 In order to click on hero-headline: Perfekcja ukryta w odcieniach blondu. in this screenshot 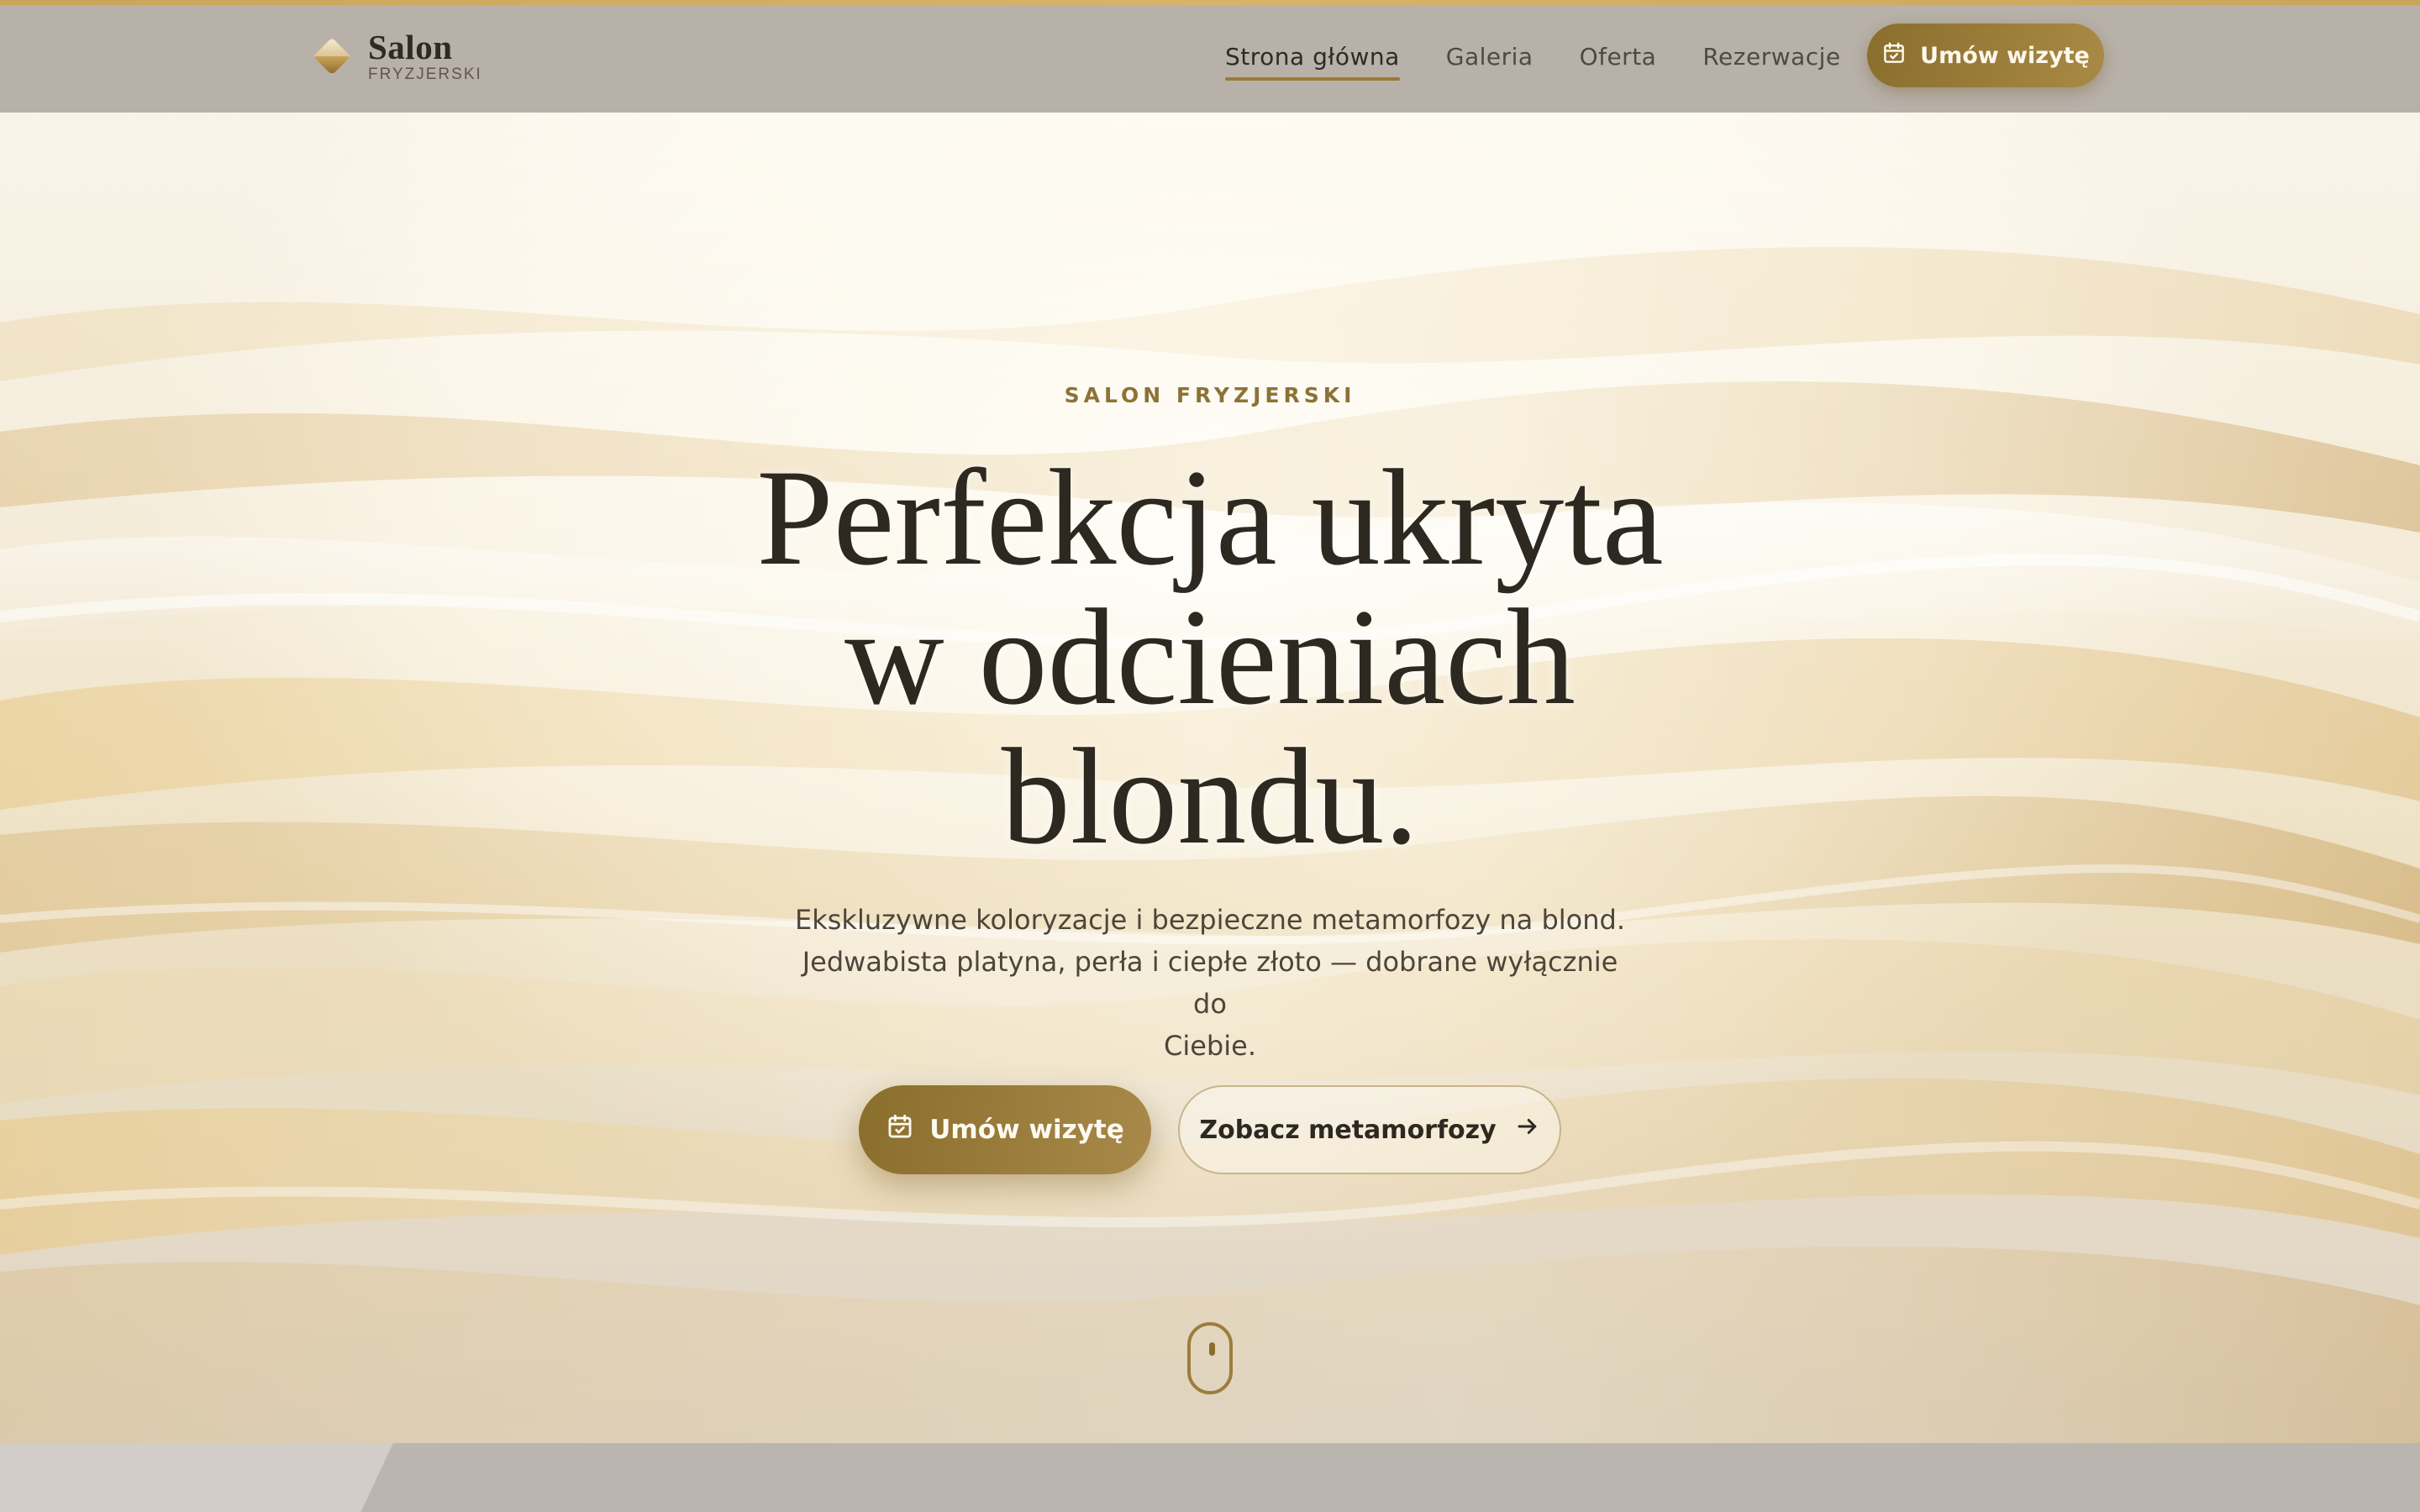, I will do `click(1210, 658)`.